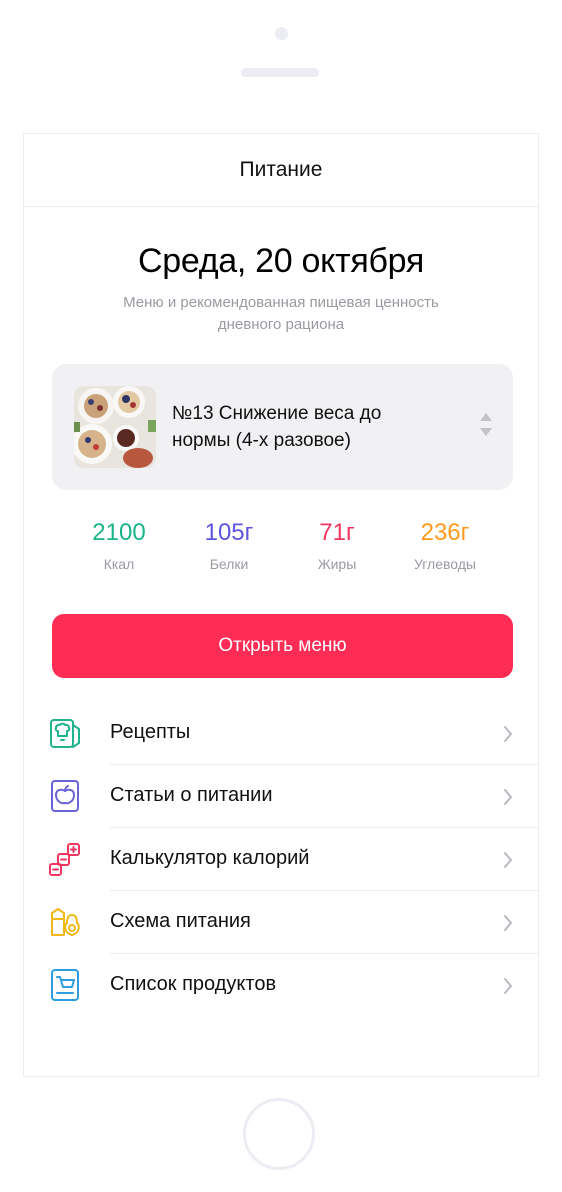 This screenshot has width=562, height=1192. I want to click on stat-value: 236г, so click(445, 532).